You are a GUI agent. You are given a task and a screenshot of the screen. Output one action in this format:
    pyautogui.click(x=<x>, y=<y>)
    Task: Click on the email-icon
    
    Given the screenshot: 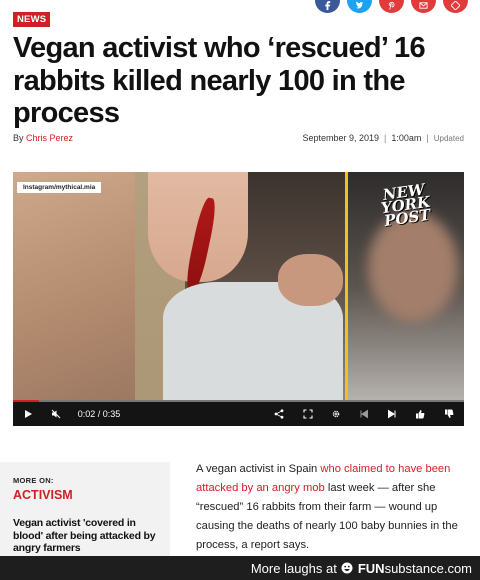 What is the action you would take?
    pyautogui.click(x=423, y=5)
    